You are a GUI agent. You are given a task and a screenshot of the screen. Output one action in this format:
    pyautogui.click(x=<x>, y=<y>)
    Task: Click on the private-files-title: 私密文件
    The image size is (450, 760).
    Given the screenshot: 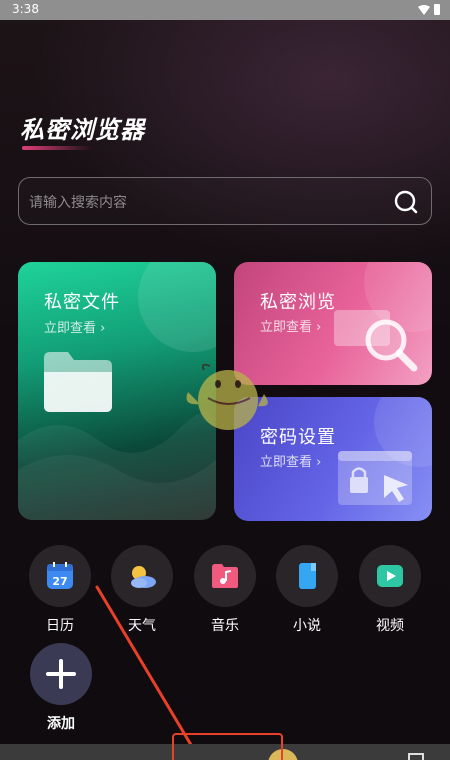 What is the action you would take?
    pyautogui.click(x=82, y=302)
    